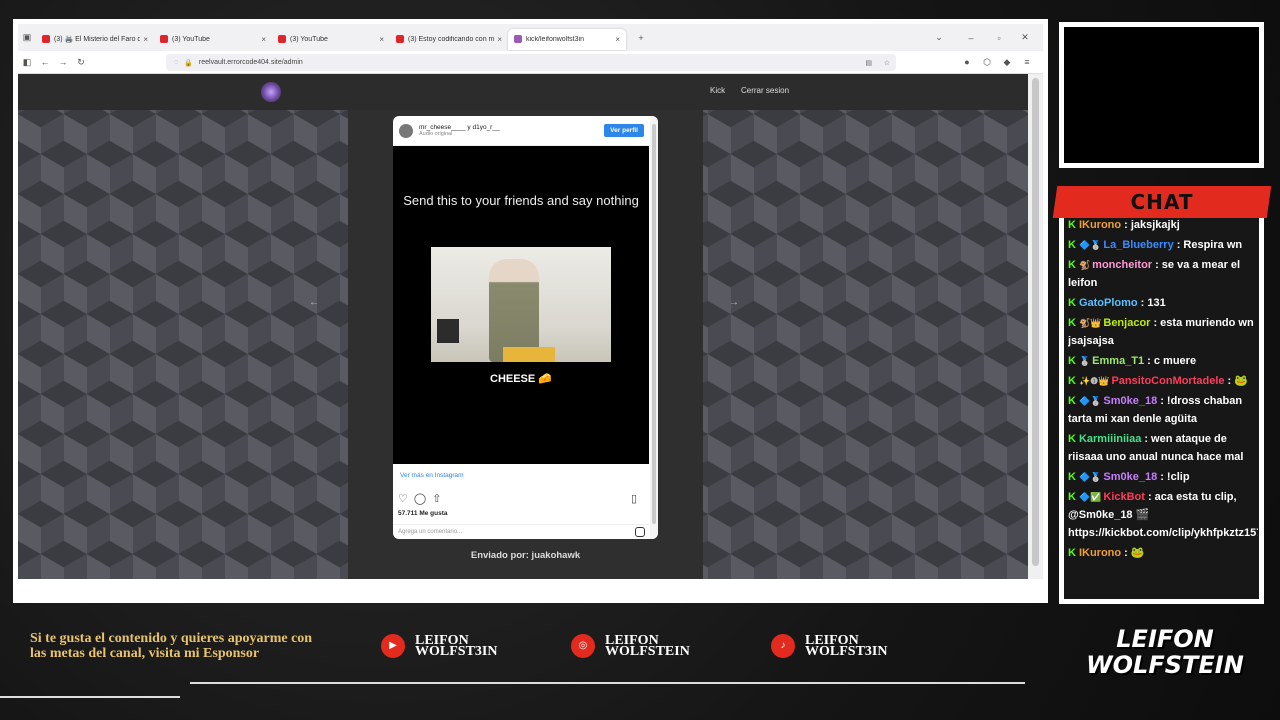 The height and width of the screenshot is (720, 1280). I want to click on post-actions: ♡◯⇧, so click(422, 498).